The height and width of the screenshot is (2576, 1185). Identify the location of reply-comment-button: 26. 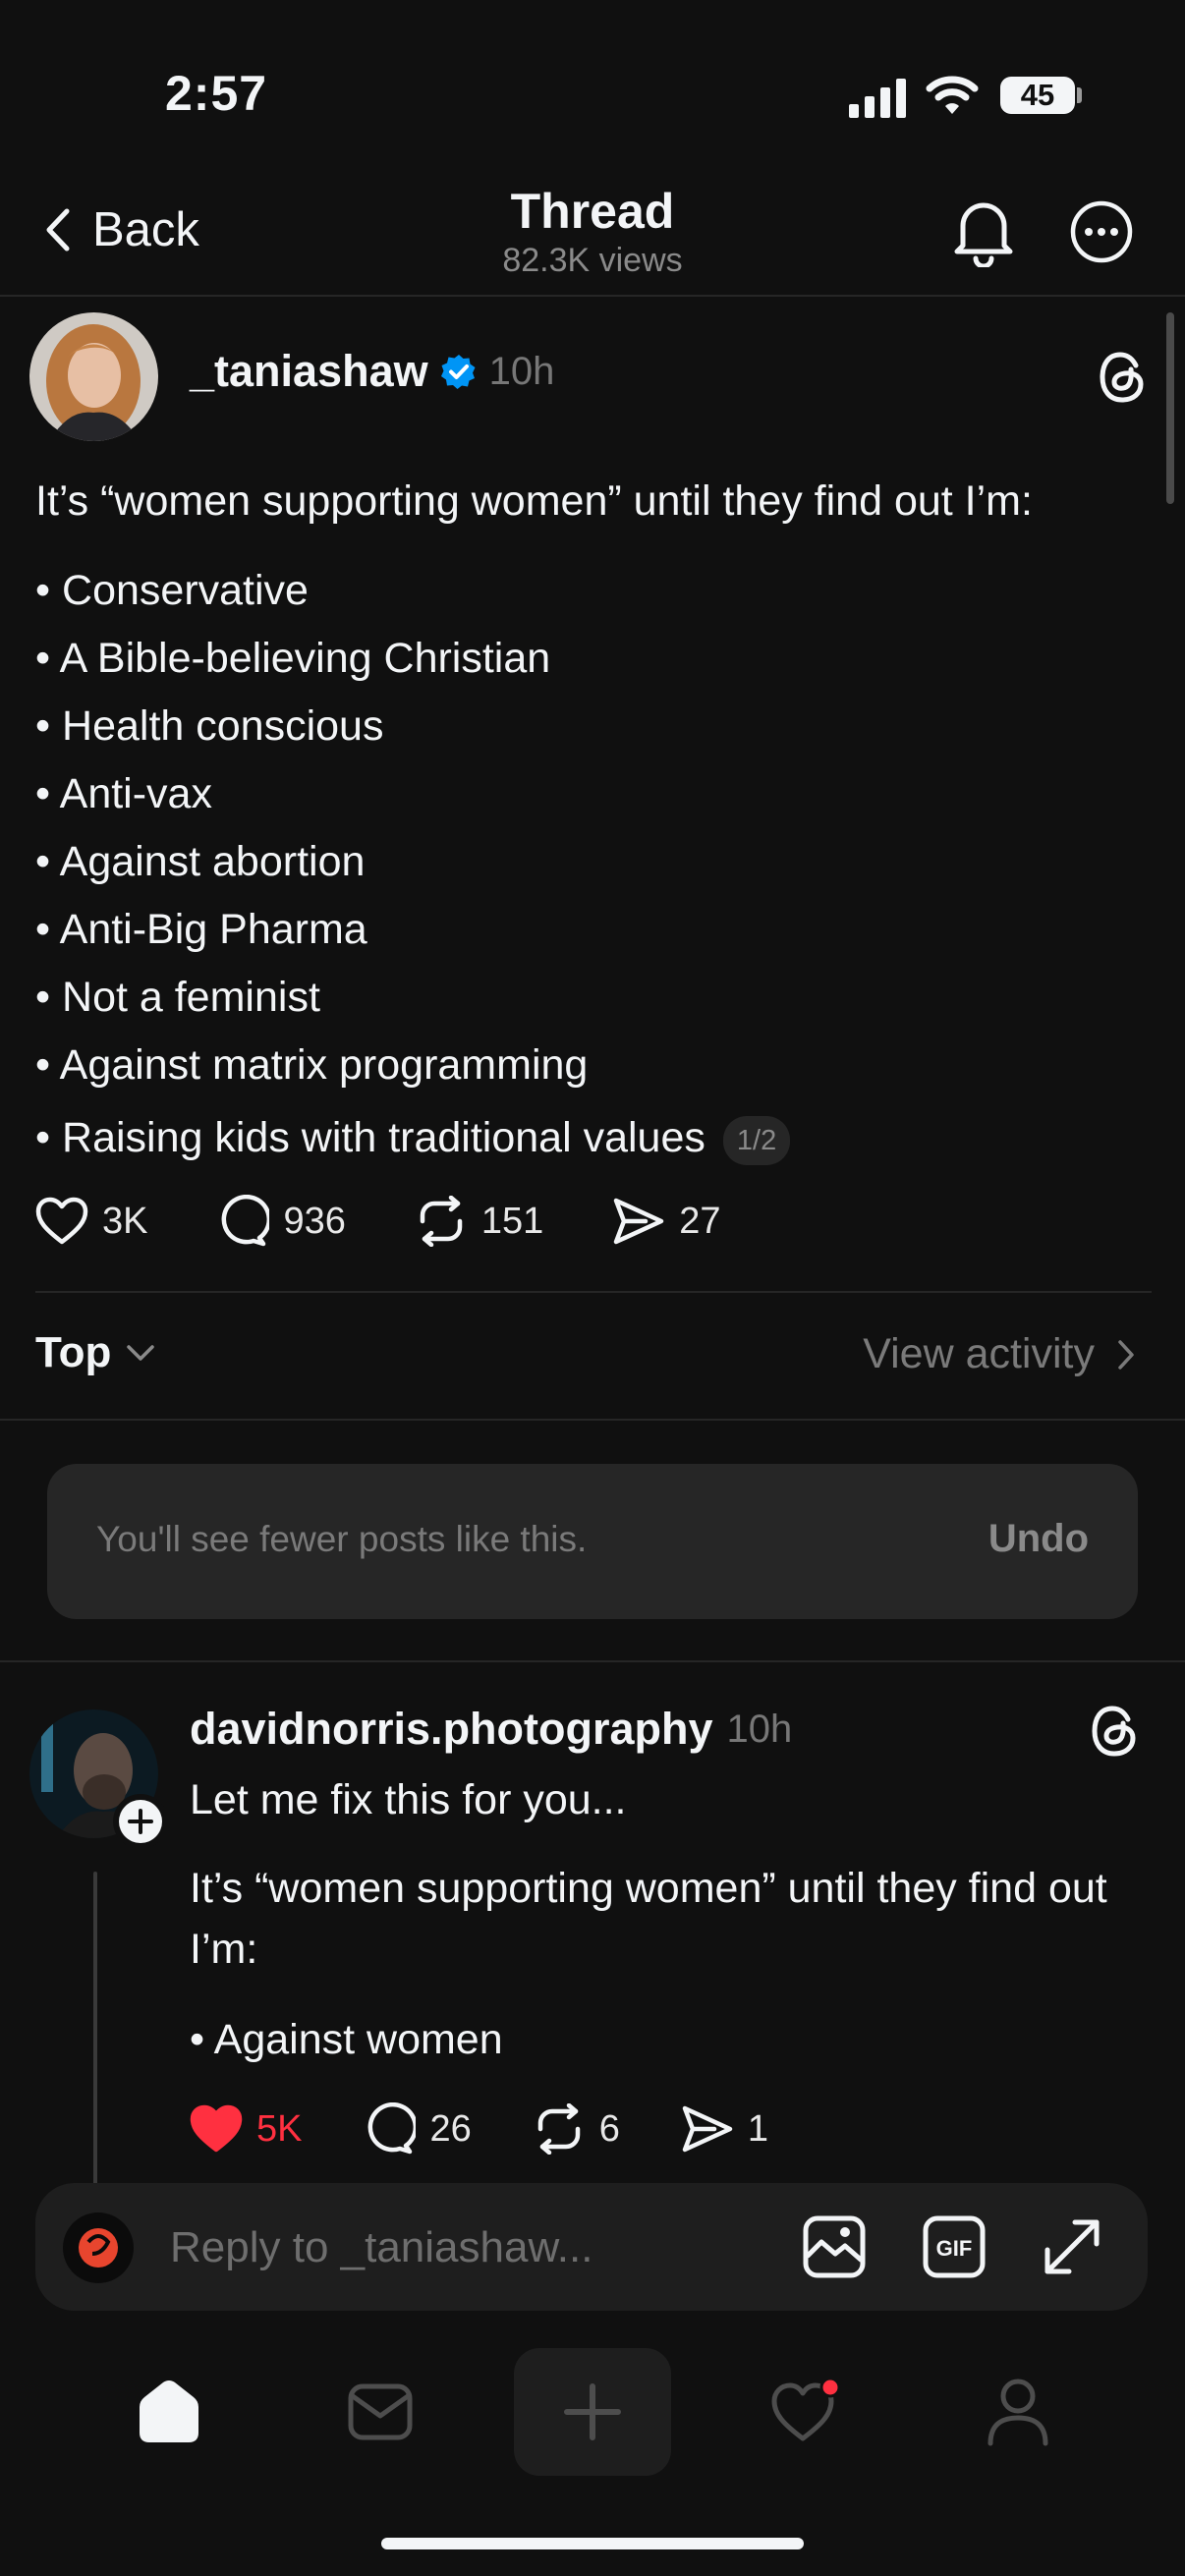
(417, 2129).